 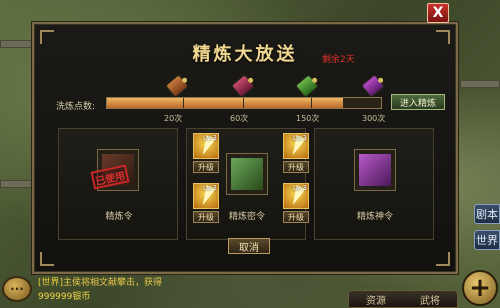 I want to click on divine-token-icon, so click(x=375, y=170).